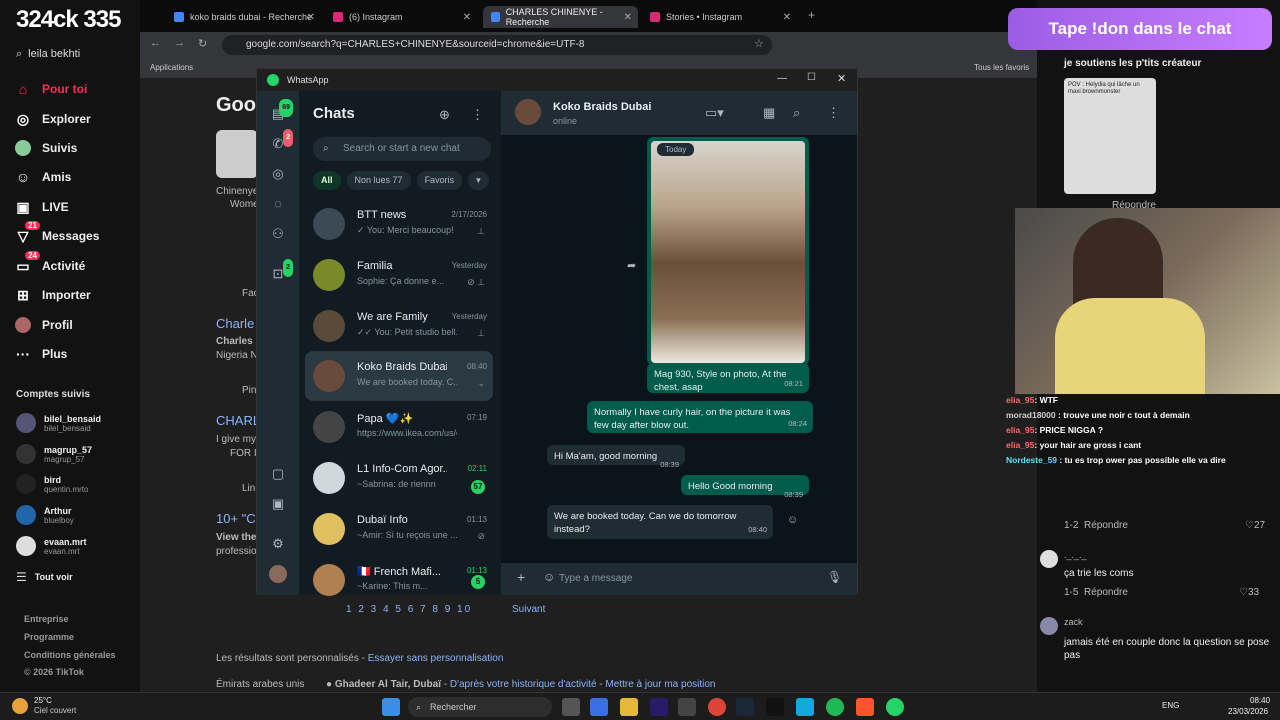  I want to click on profile-avatar, so click(278, 574).